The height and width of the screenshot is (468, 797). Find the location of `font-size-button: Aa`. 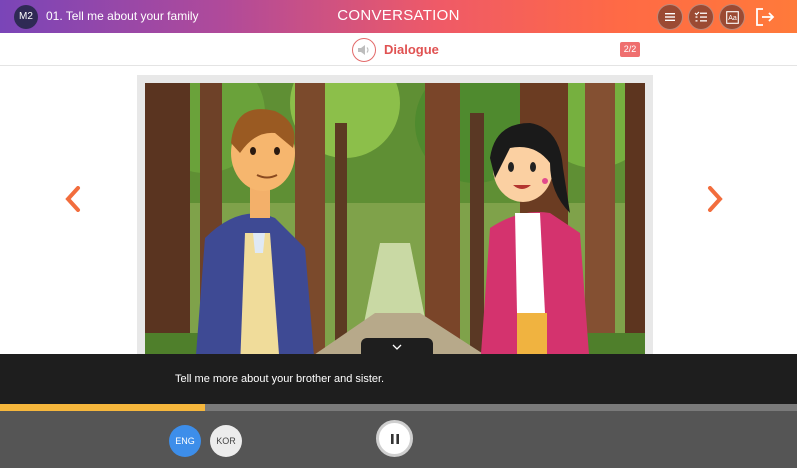

font-size-button: Aa is located at coordinates (732, 17).